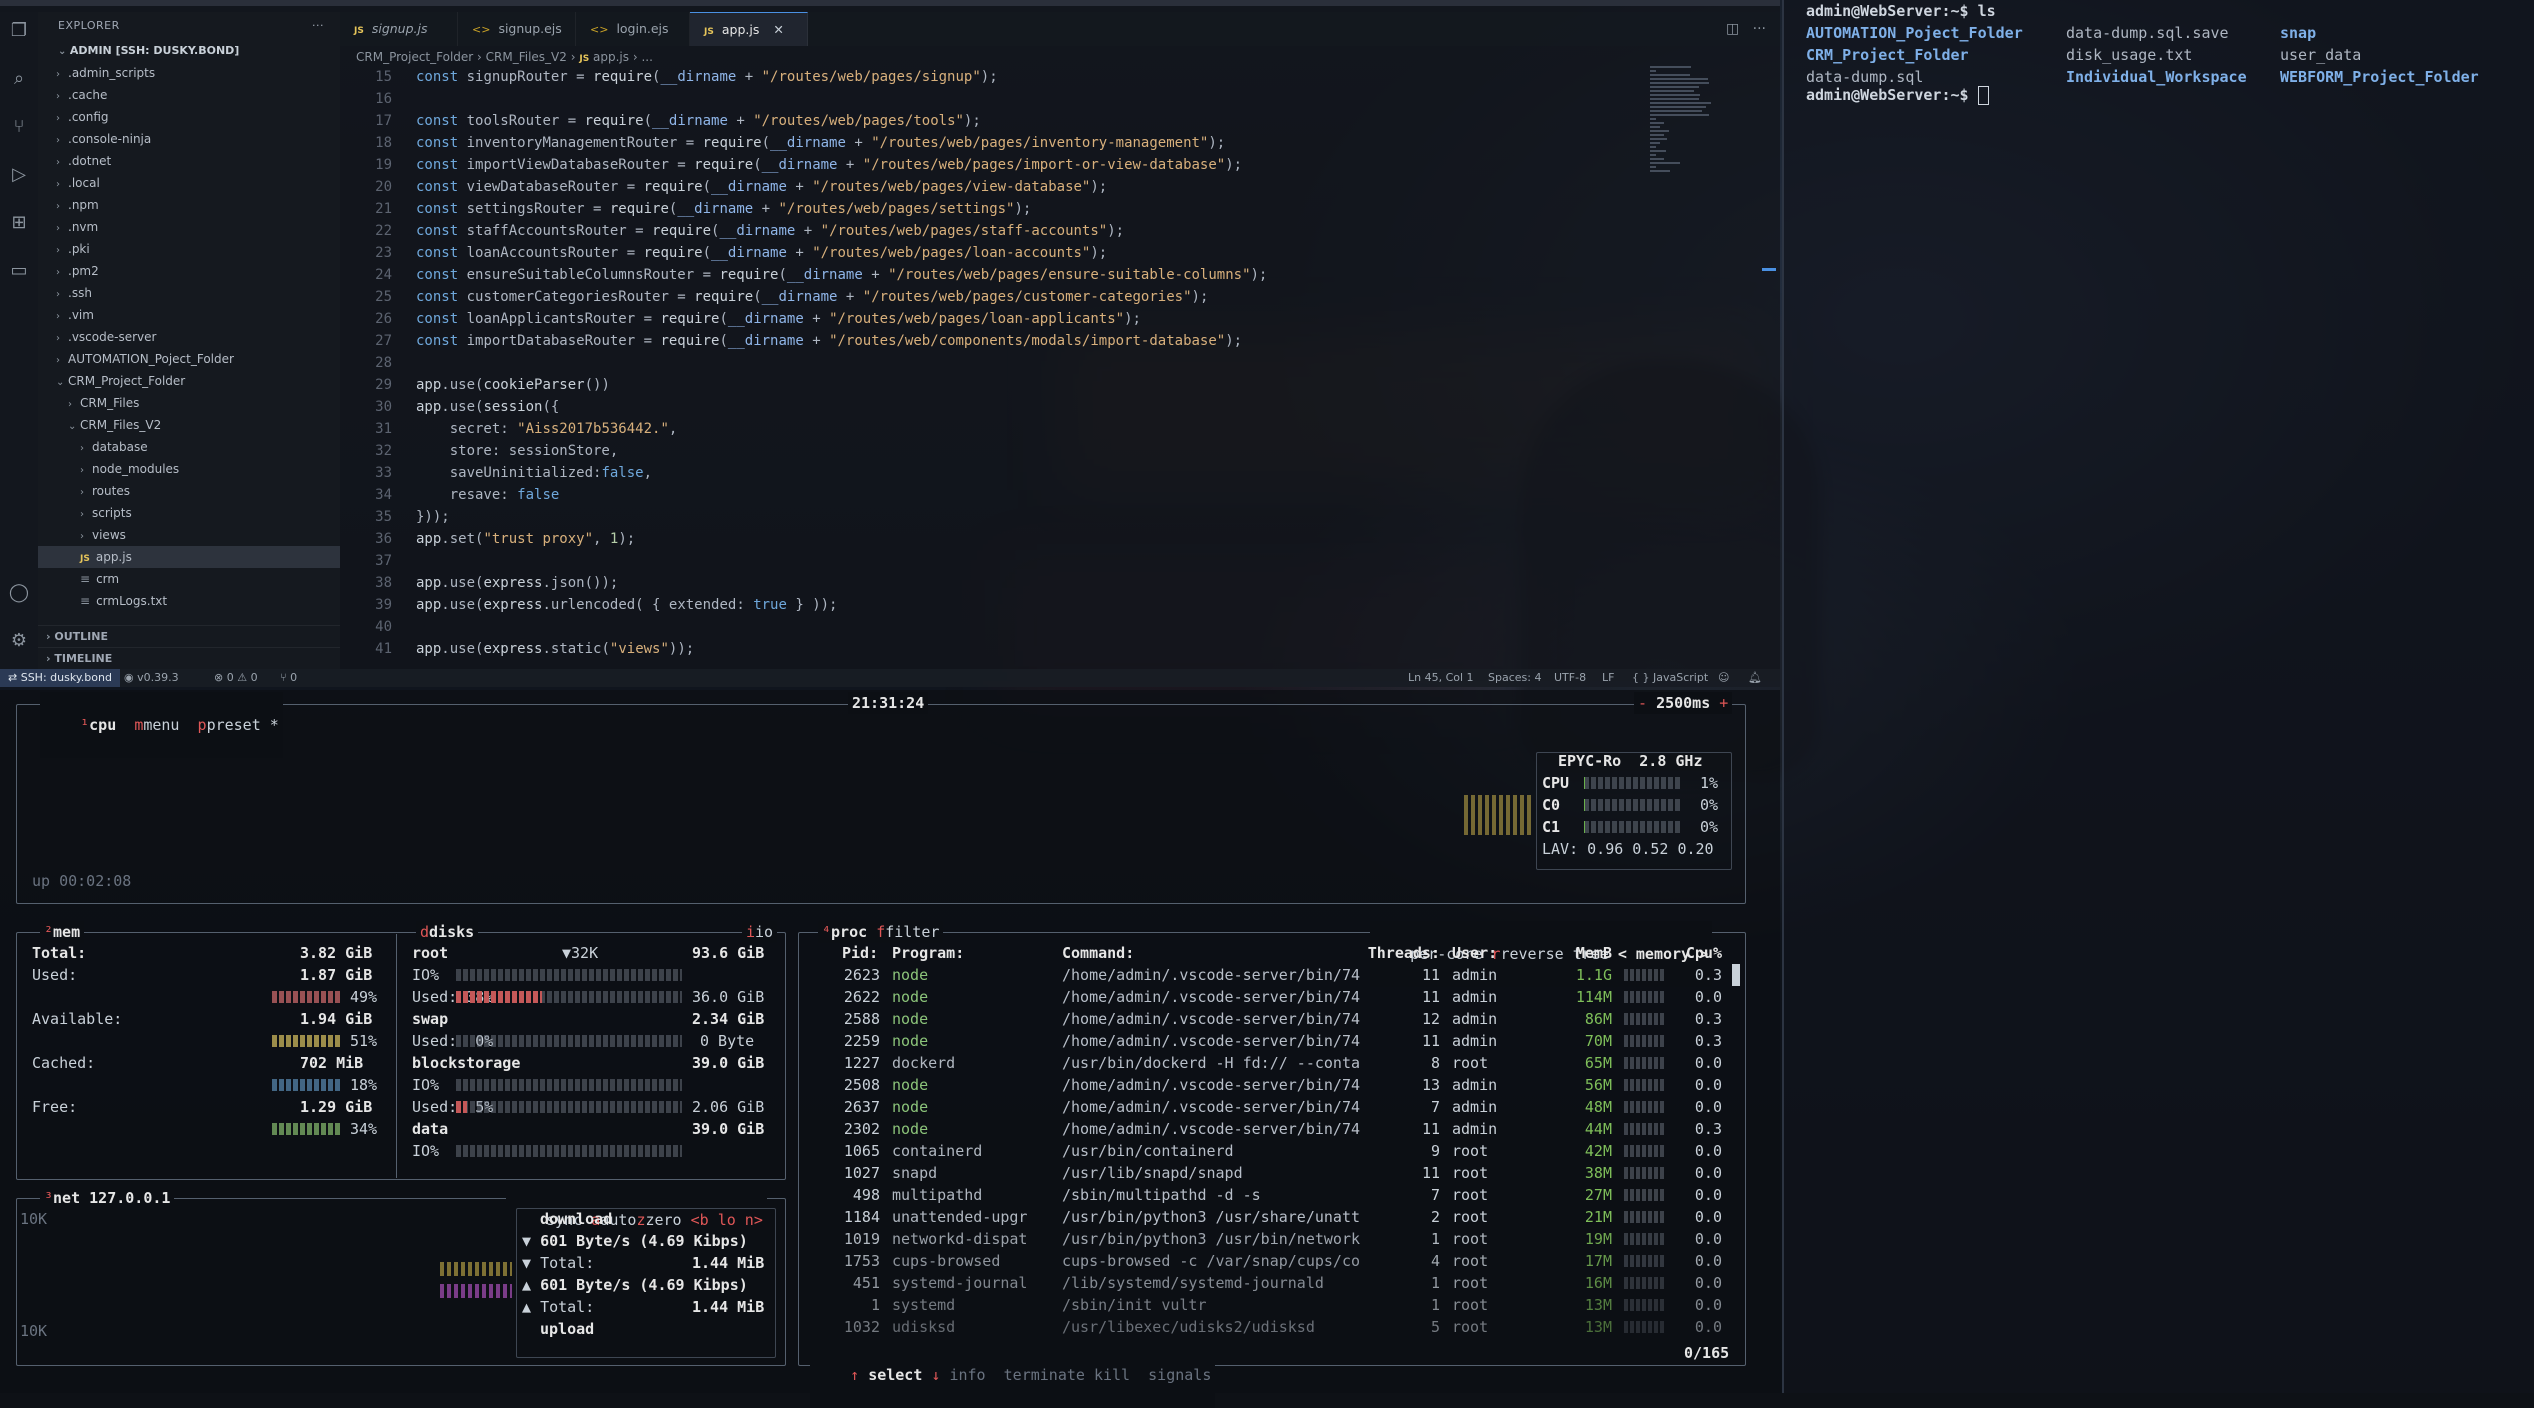  I want to click on proc-header-cell: MemB, so click(1594, 953).